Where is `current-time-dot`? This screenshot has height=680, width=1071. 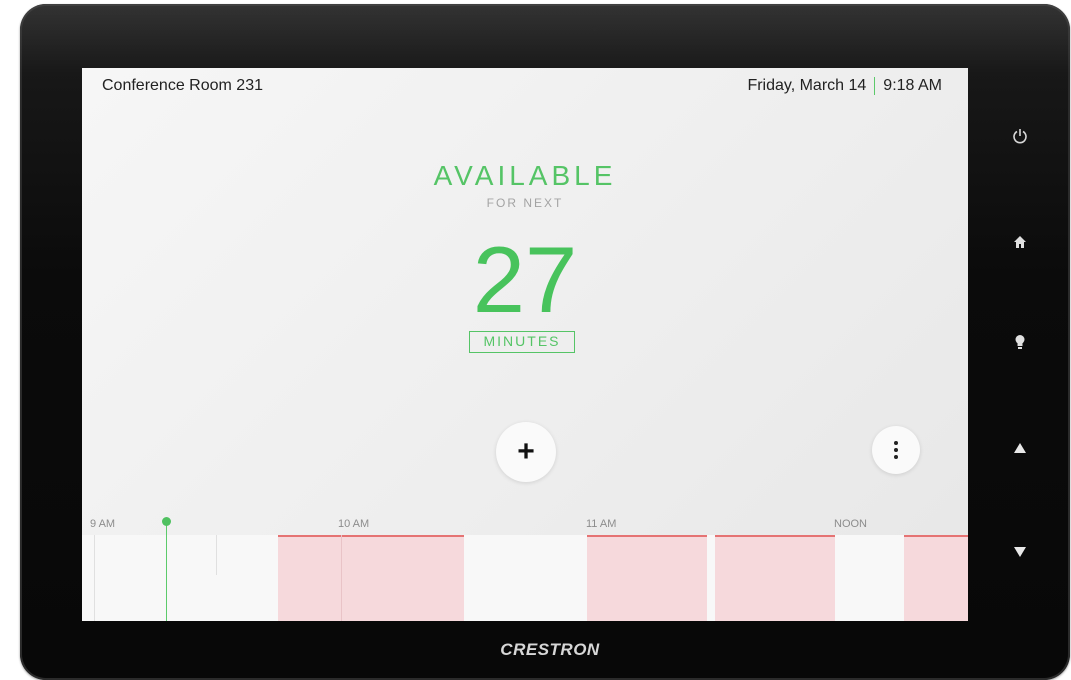 current-time-dot is located at coordinates (166, 521).